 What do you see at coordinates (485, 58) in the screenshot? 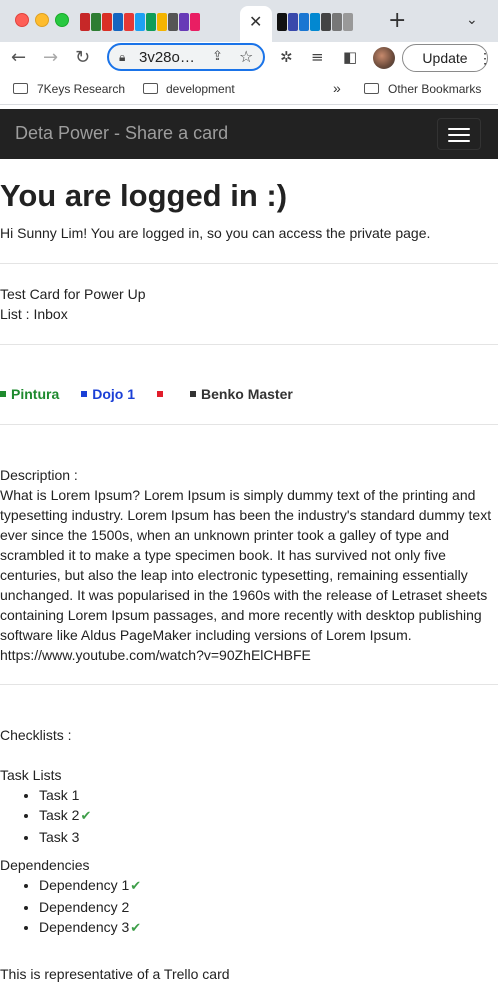
I see `more-menu-icon: ⋮` at bounding box center [485, 58].